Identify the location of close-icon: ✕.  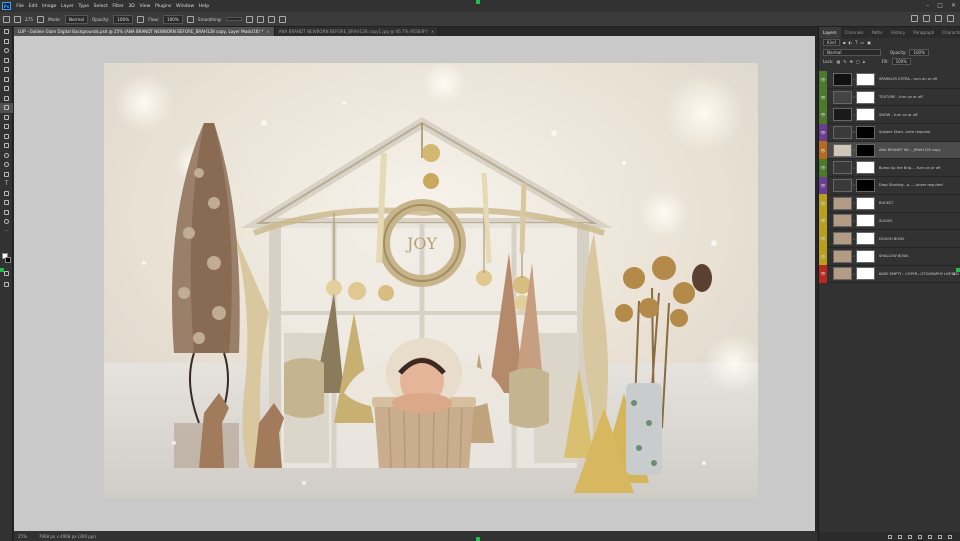
(953, 5).